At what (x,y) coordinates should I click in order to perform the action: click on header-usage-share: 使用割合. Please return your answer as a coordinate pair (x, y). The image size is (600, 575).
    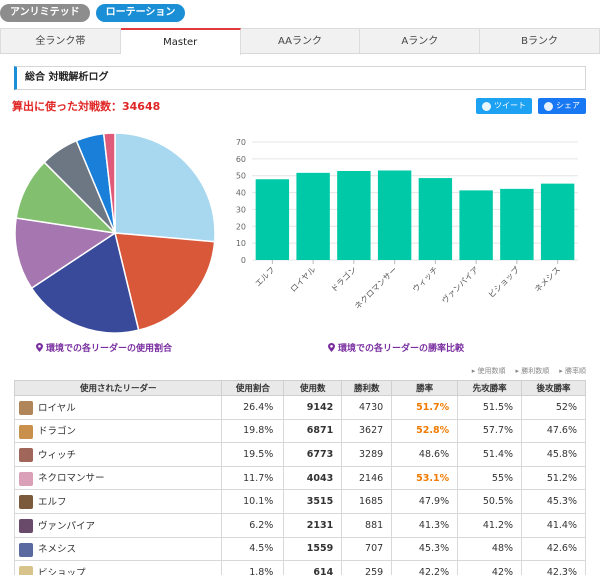
    Looking at the image, I should click on (253, 388).